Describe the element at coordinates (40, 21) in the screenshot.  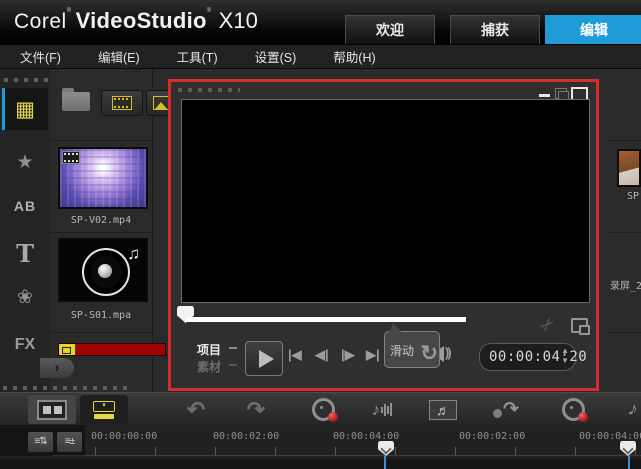
I see `logo-corel: Corel` at that location.